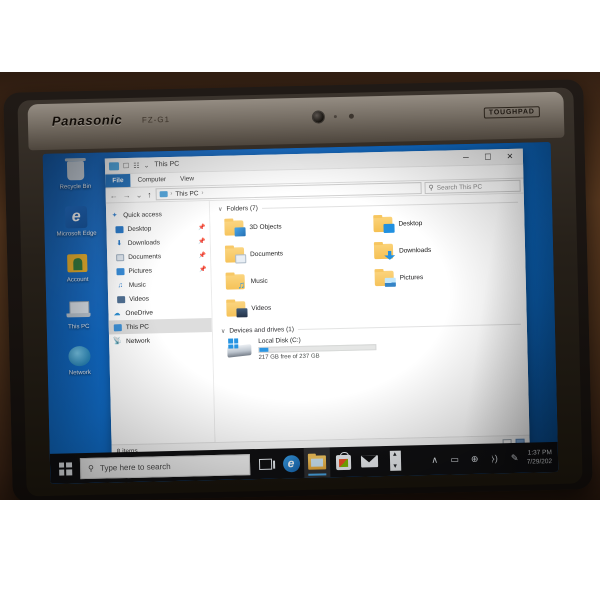 This screenshot has height=600, width=600. I want to click on sidebar-item-label: Quick access, so click(142, 214).